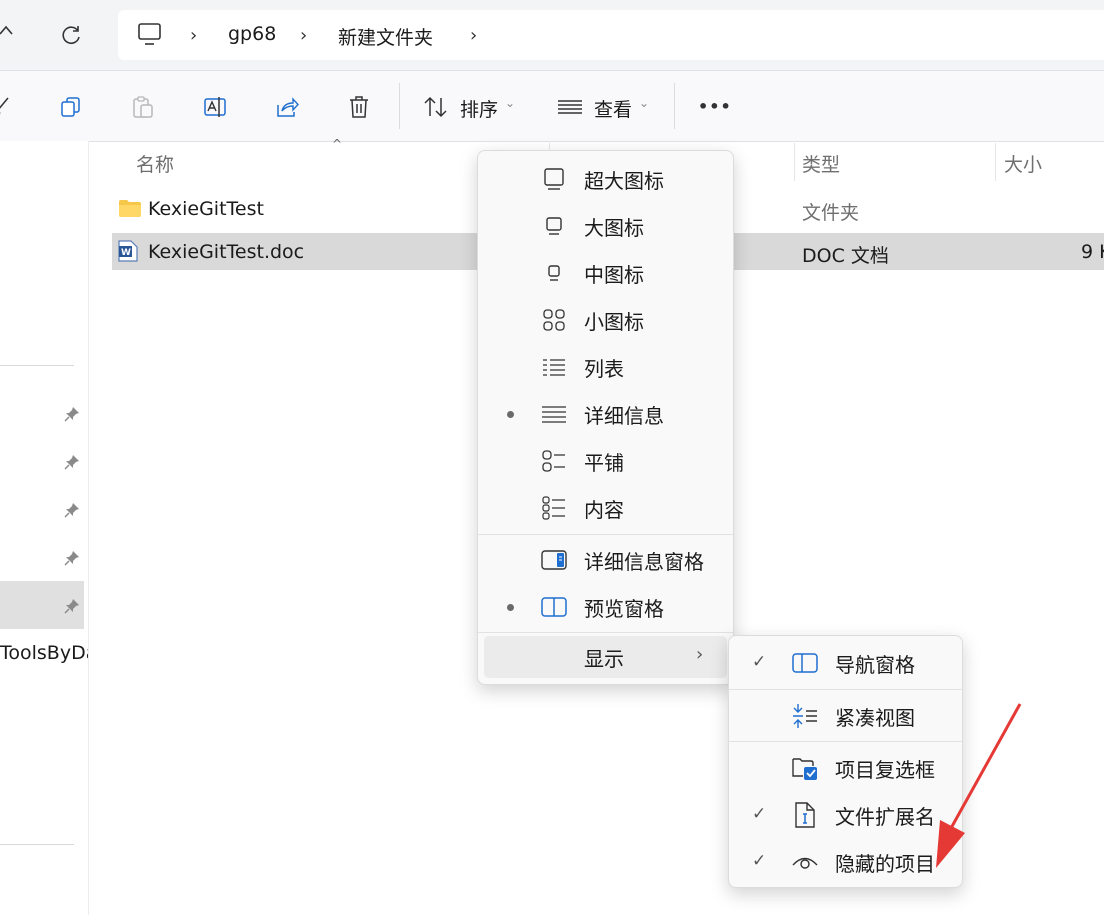  I want to click on file-type: DOC 文档, so click(845, 256).